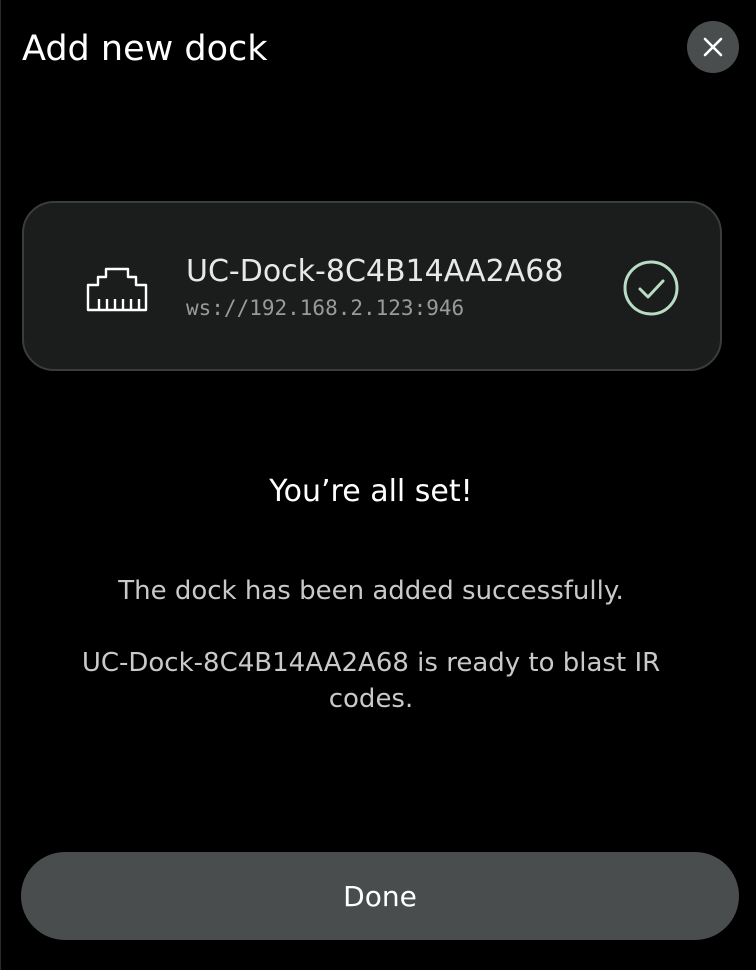 The image size is (756, 970). I want to click on ethernet-port-icon, so click(117, 289).